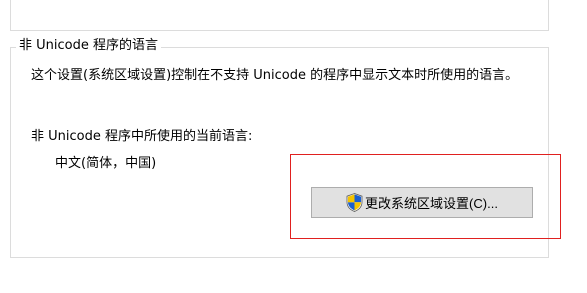  I want to click on group-title: 非 Unicode 程序的语言, so click(88, 46).